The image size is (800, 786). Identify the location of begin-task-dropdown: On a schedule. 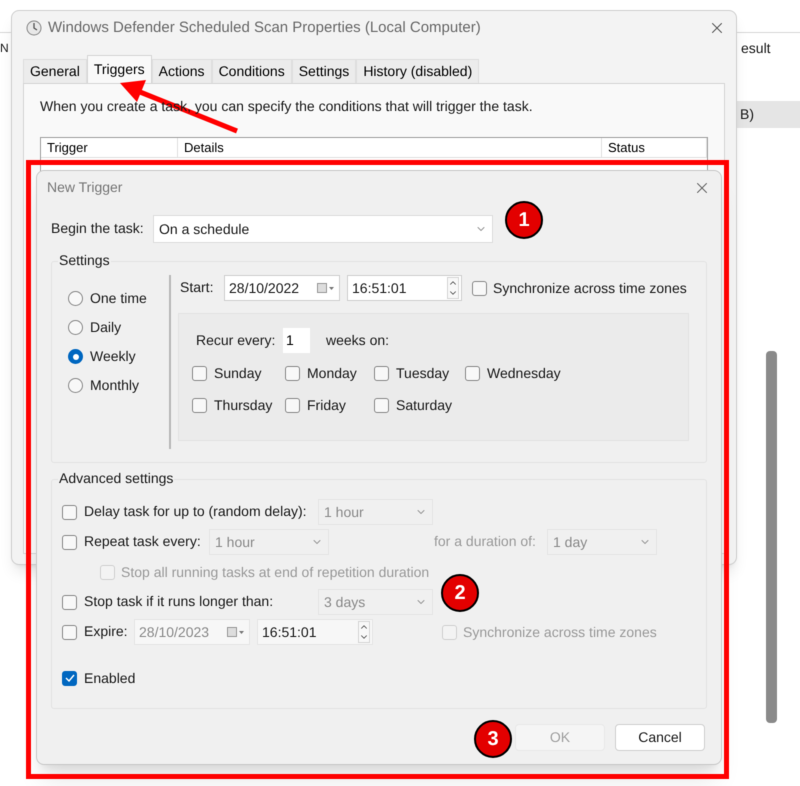
(323, 229).